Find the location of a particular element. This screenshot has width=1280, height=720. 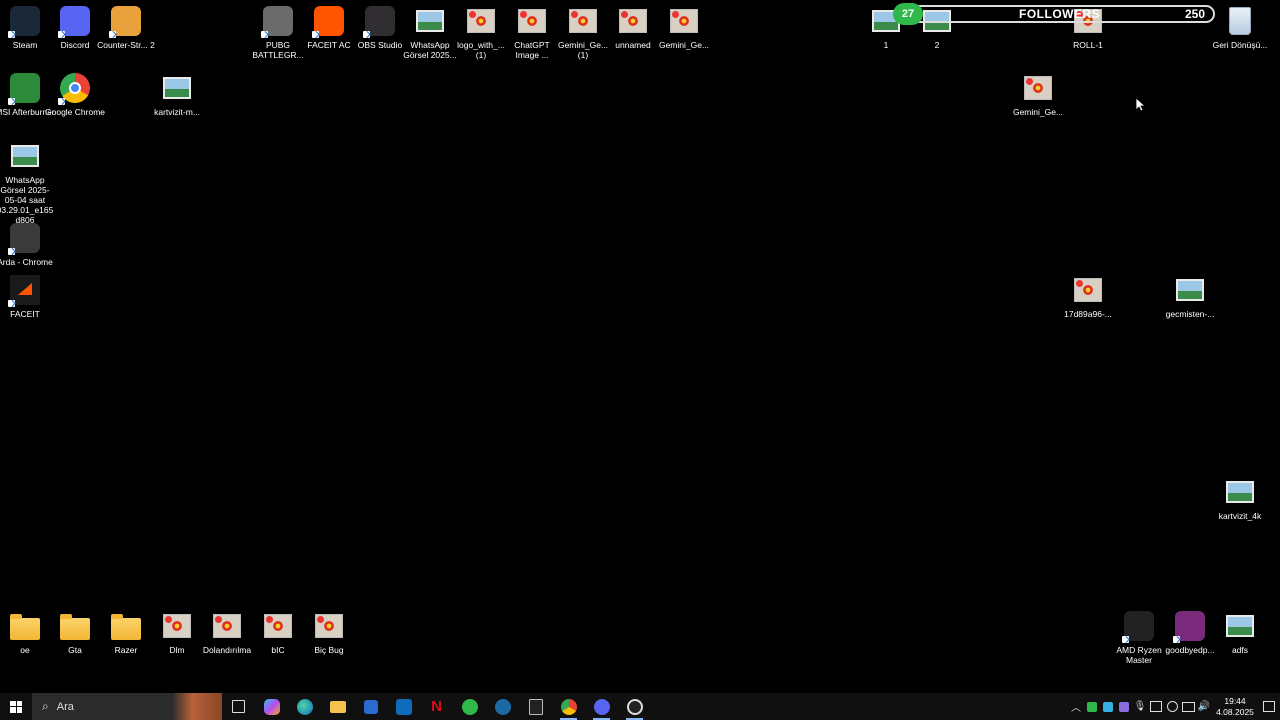

recycle-bin-icon is located at coordinates (1240, 21).